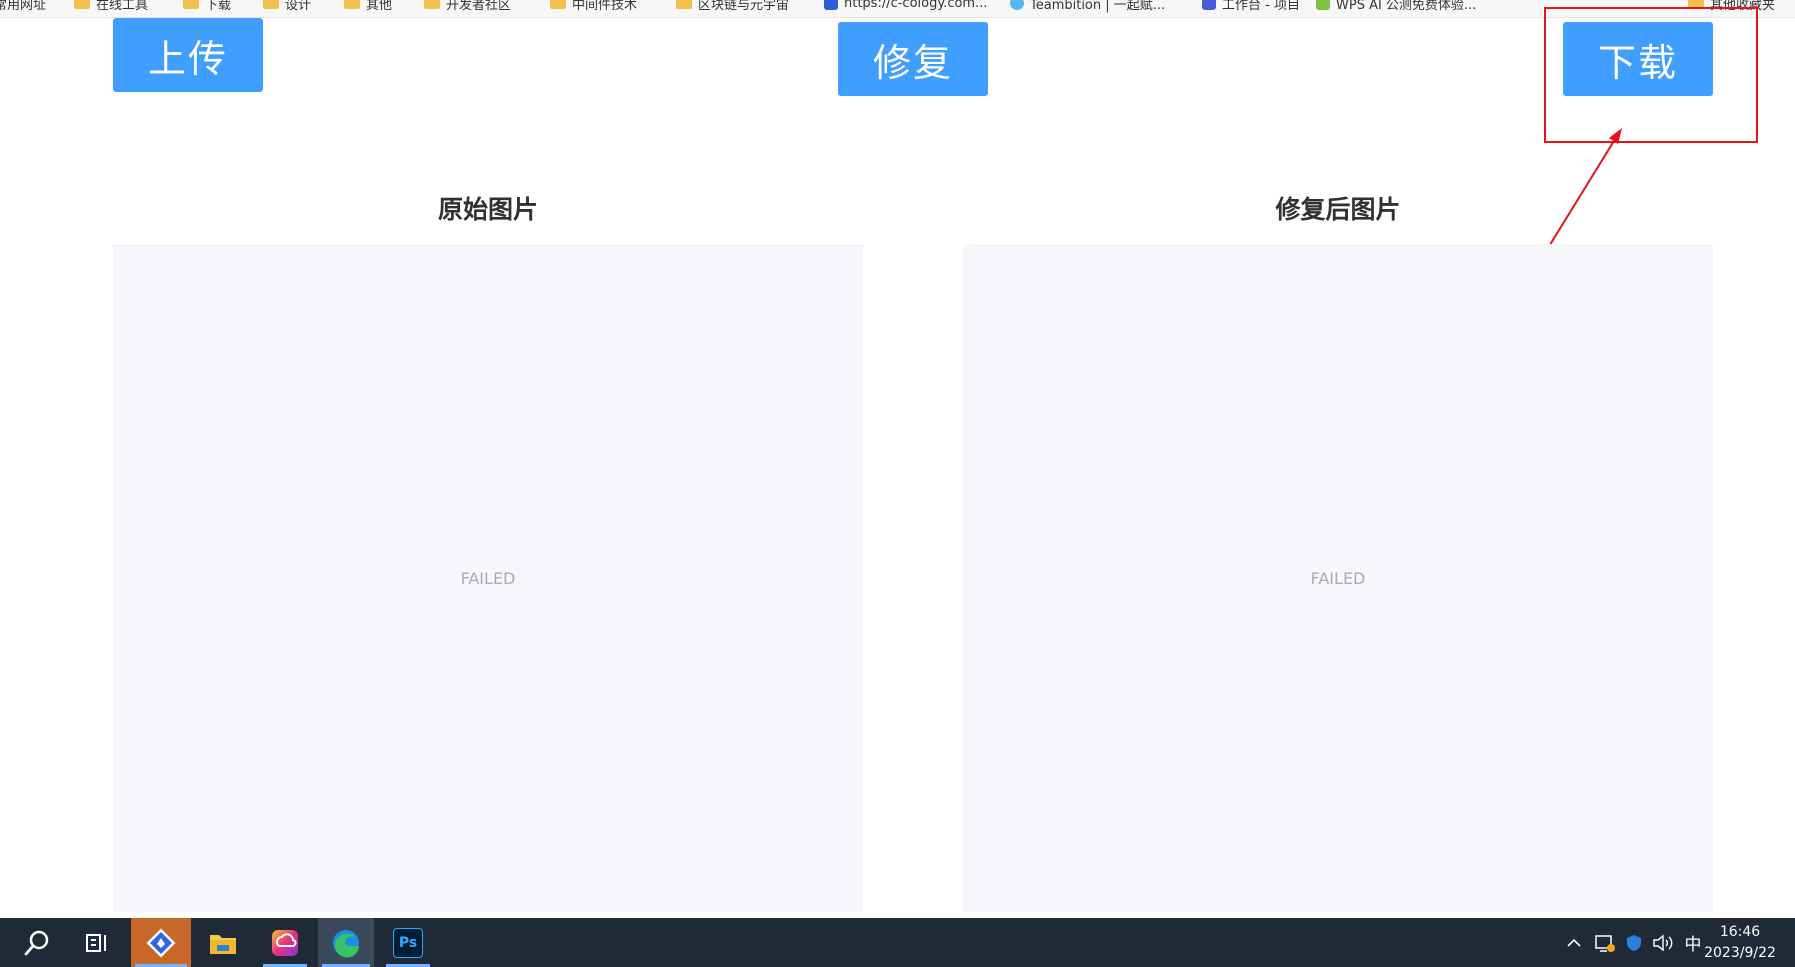  Describe the element at coordinates (1574, 942) in the screenshot. I see `show-hidden-icons-chevron-icon` at that location.